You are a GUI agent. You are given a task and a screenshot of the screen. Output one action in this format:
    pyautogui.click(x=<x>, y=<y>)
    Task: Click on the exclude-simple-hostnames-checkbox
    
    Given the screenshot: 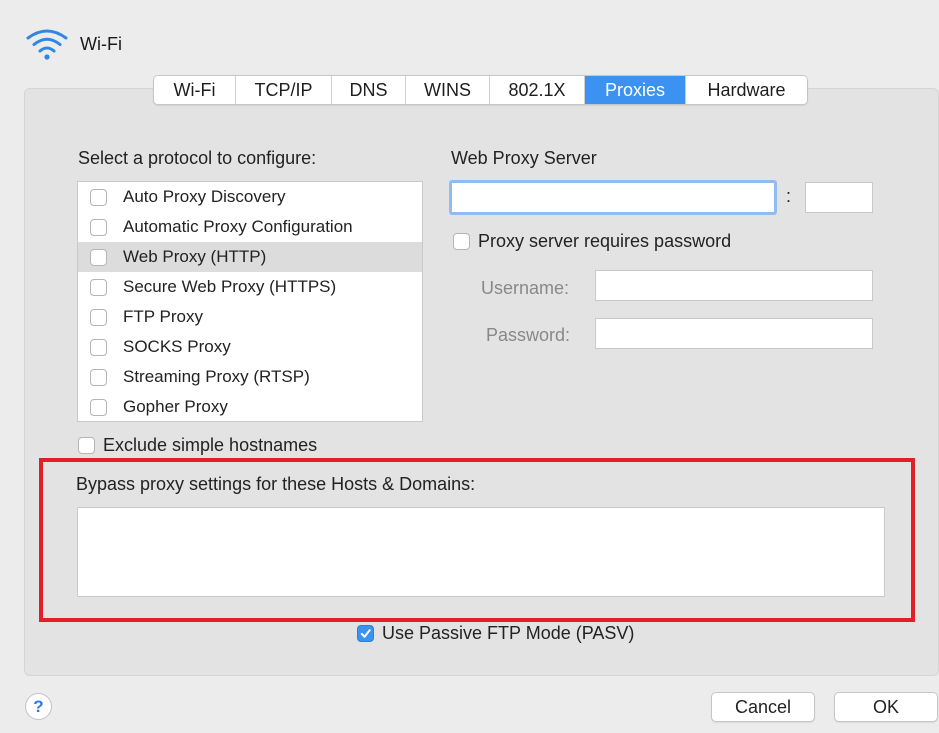 What is the action you would take?
    pyautogui.click(x=86, y=445)
    